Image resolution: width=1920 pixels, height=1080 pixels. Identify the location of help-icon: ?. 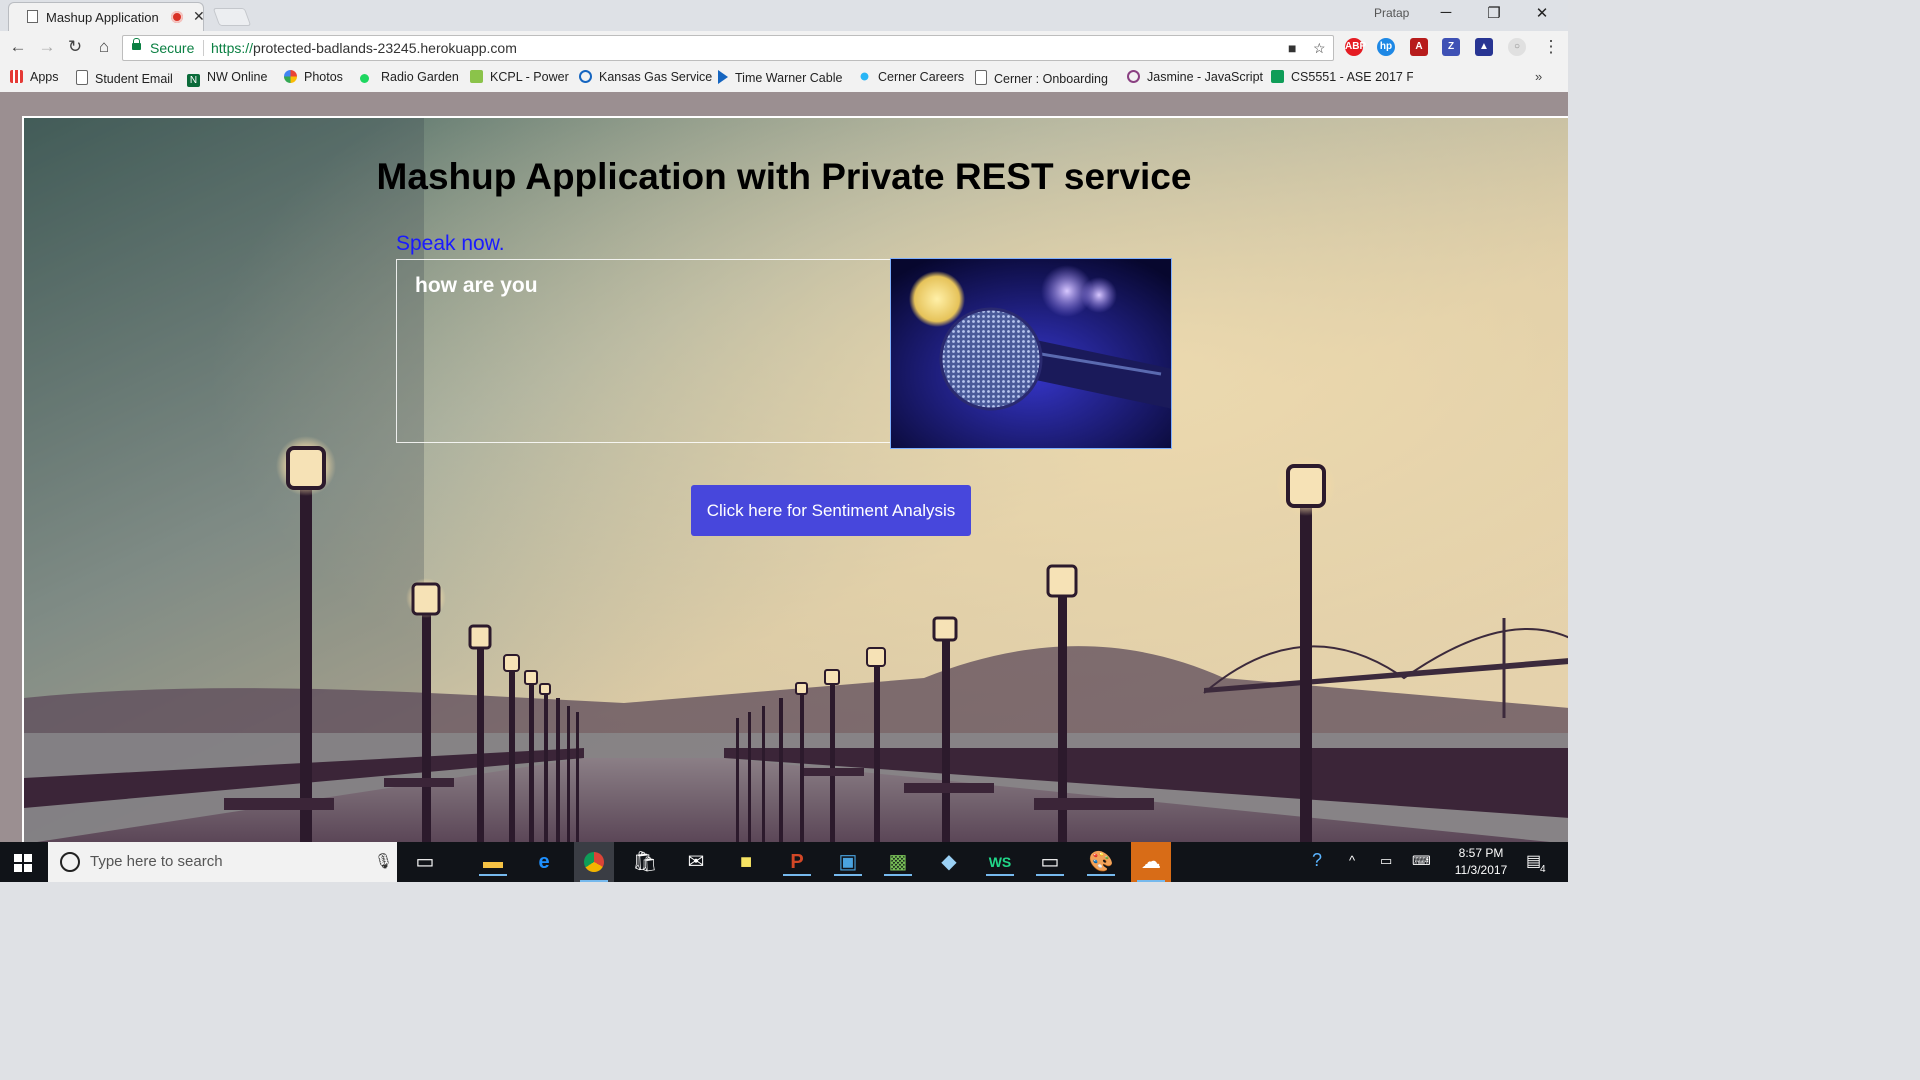
(1317, 860).